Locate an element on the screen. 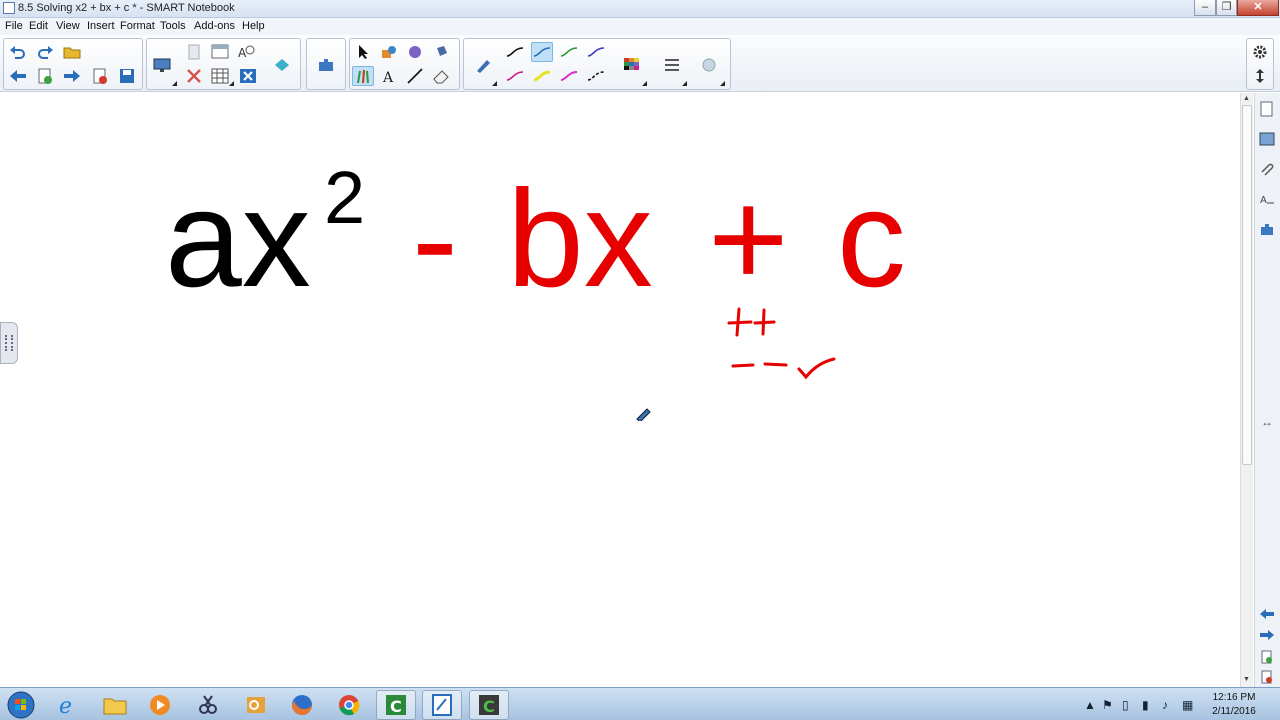  snipping-tool-icon is located at coordinates (208, 705).